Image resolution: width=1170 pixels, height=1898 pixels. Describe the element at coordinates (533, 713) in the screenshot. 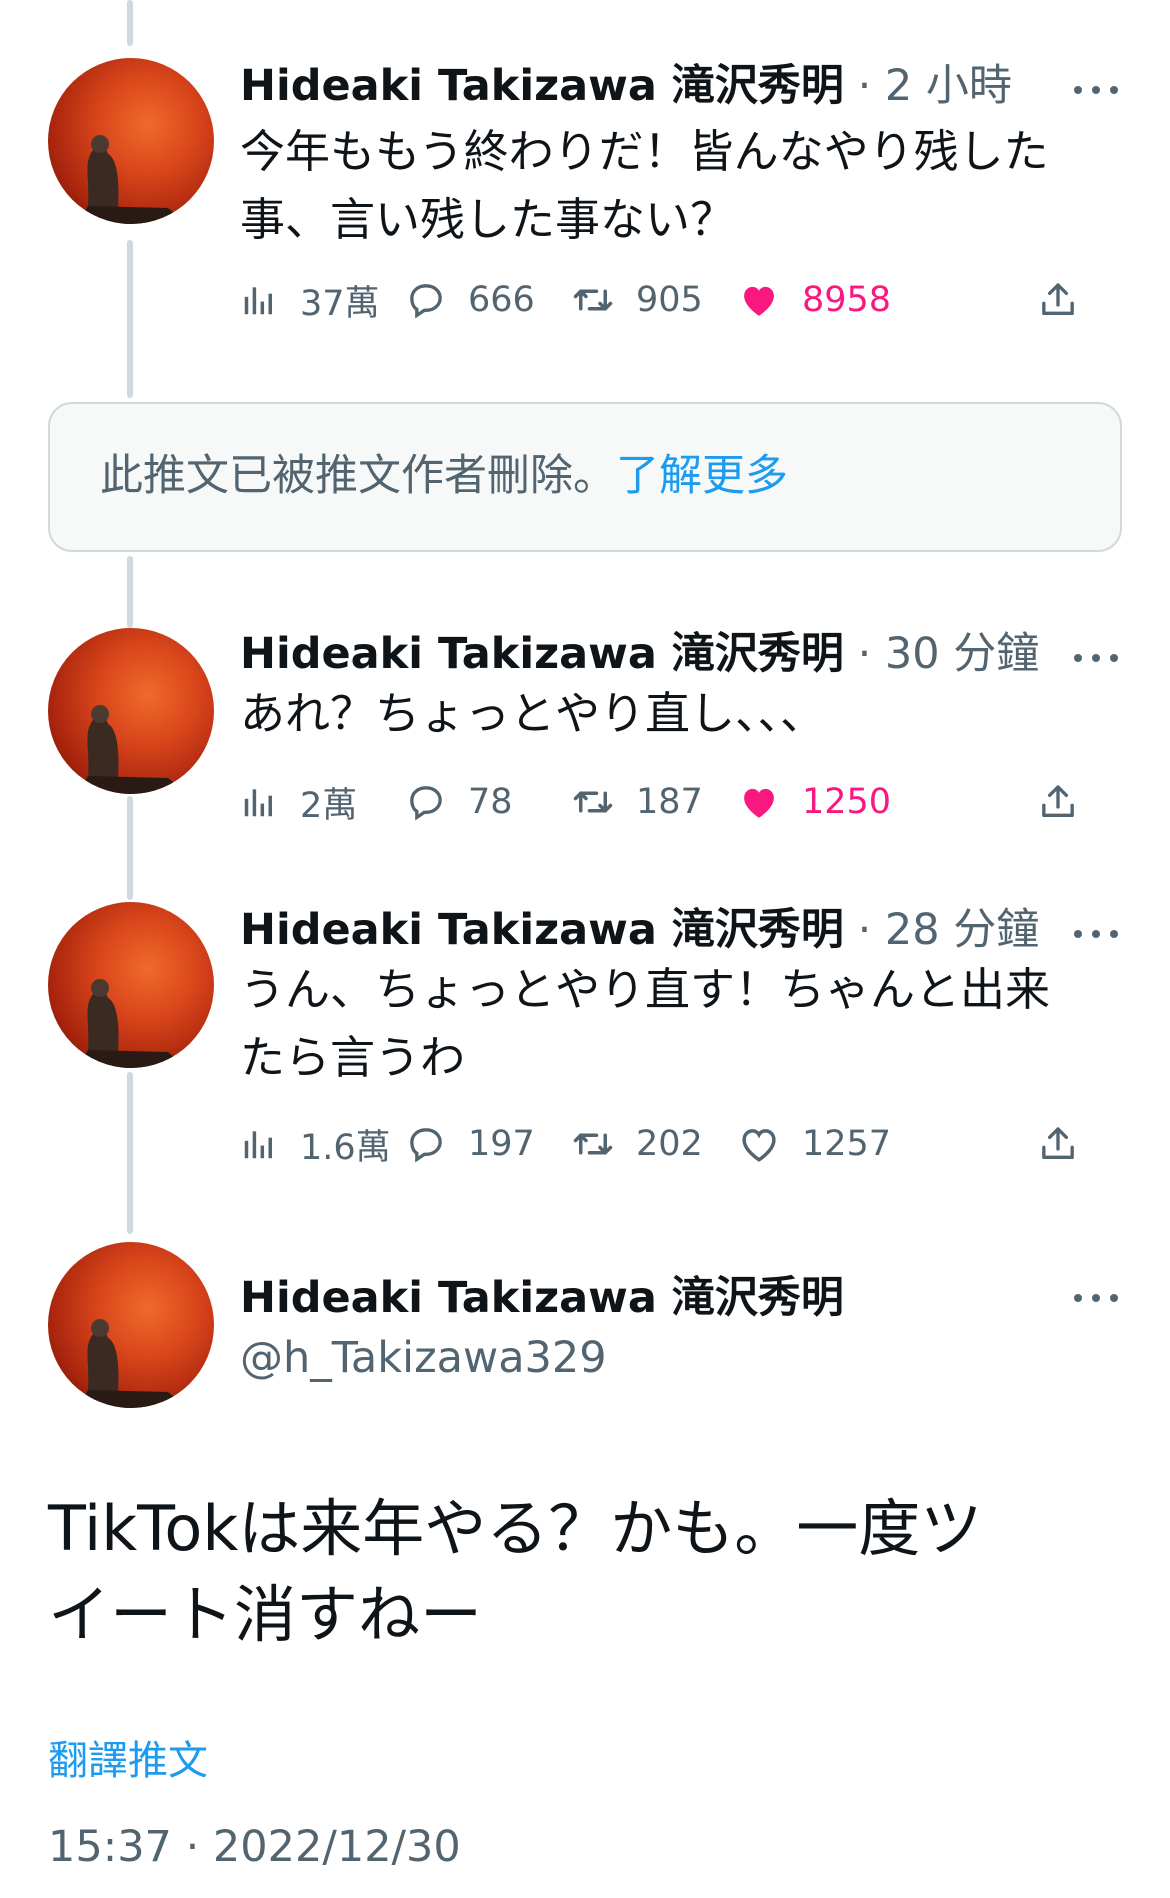

I see `tweet-text: あれ？ちょっとやり直し、、、` at that location.